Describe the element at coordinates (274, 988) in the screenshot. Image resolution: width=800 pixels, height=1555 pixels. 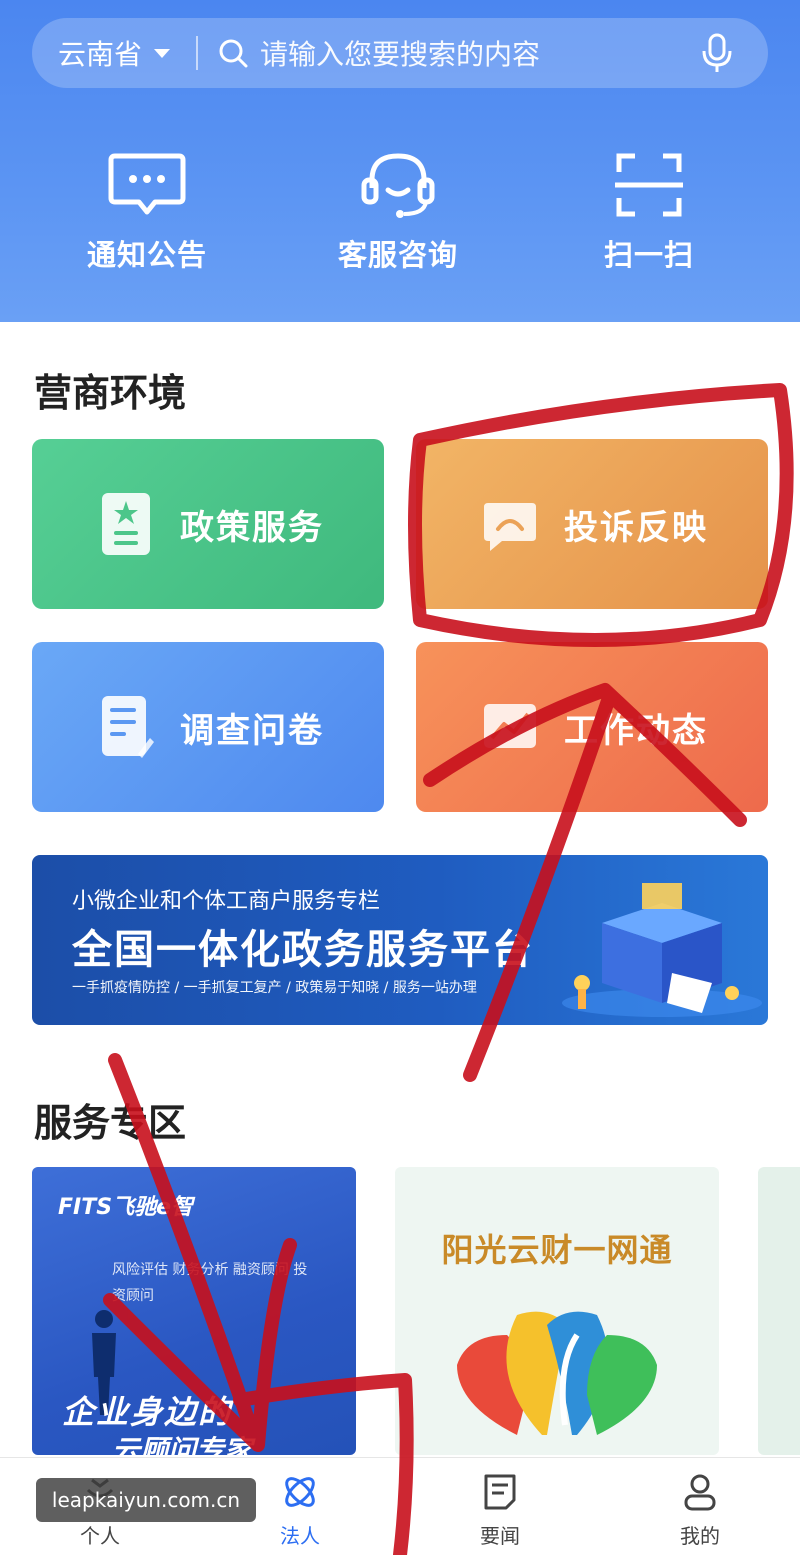
I see `banner-tagline: 一手抓疫情防控 / 一手抓复工复产 / 政策易于知晓 / 服务一站办理` at that location.